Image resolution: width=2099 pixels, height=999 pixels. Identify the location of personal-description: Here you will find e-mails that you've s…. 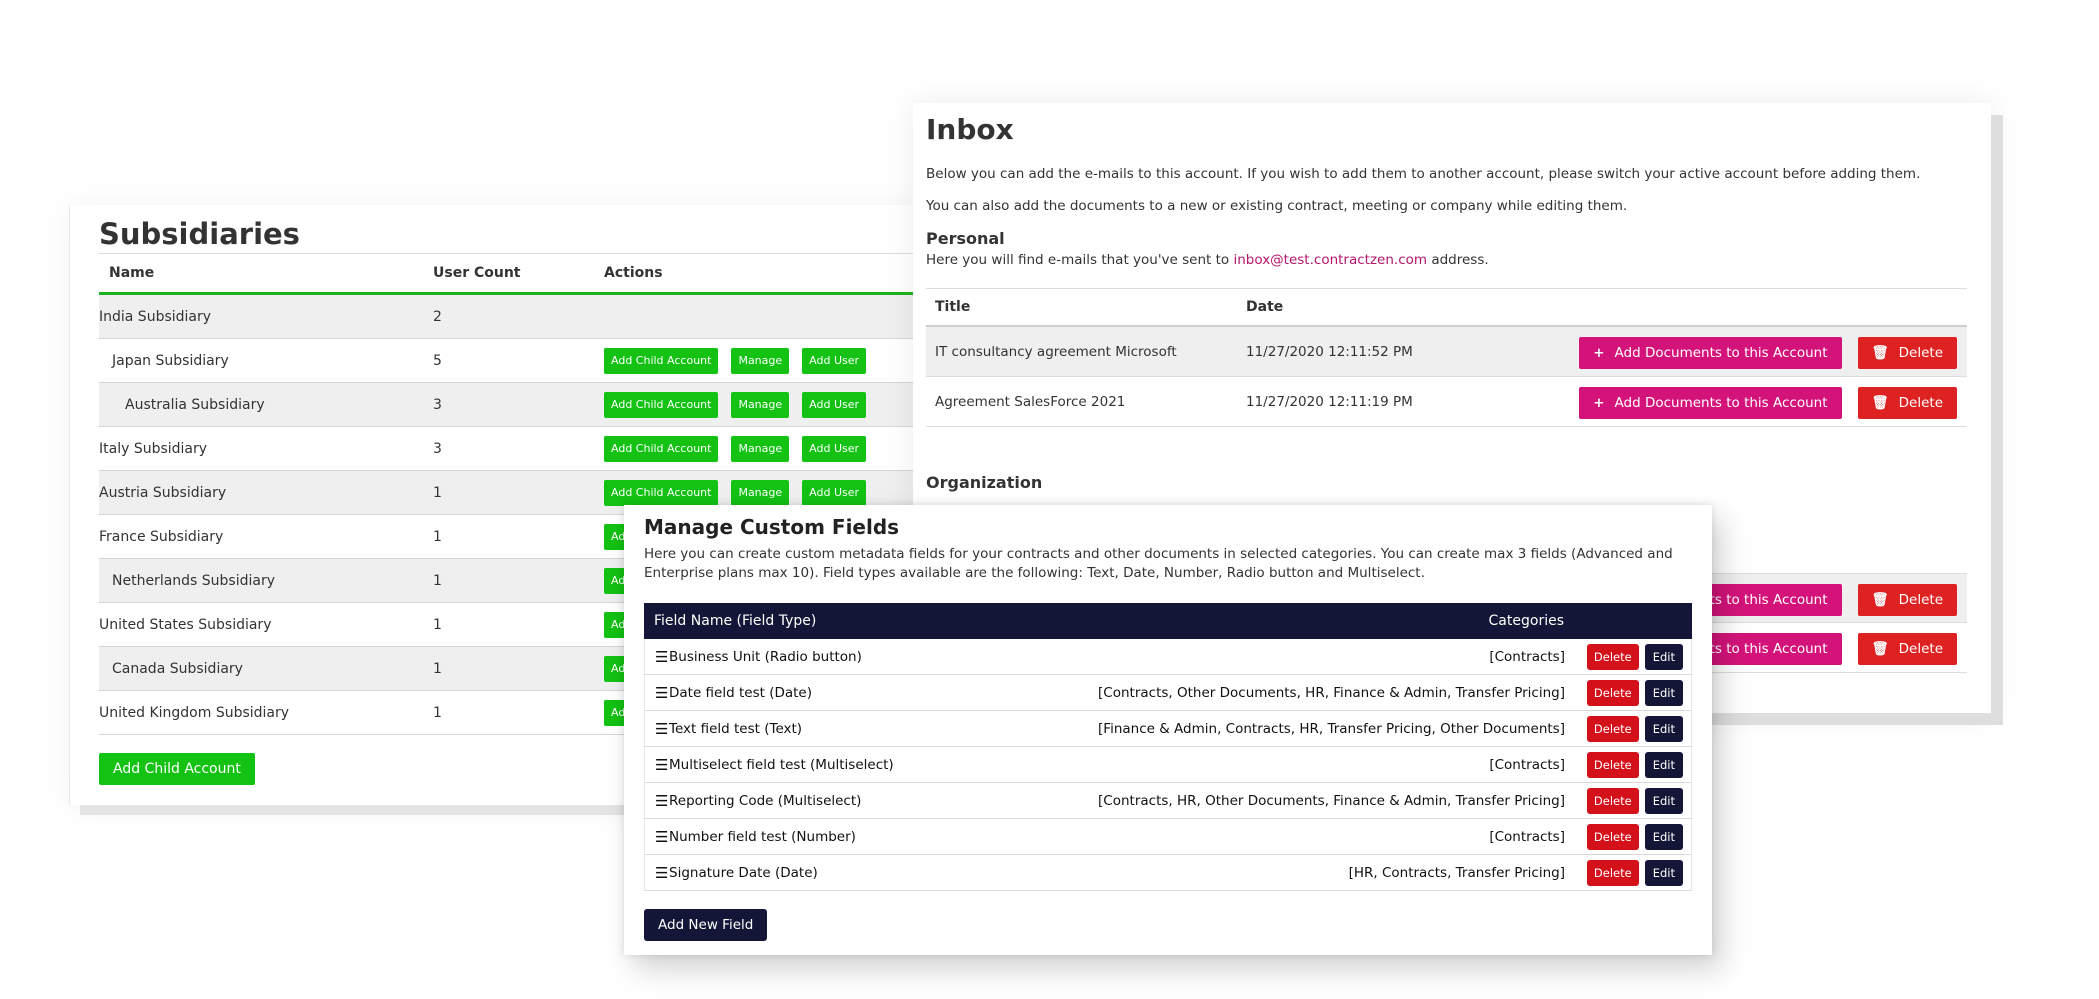
(1446, 264).